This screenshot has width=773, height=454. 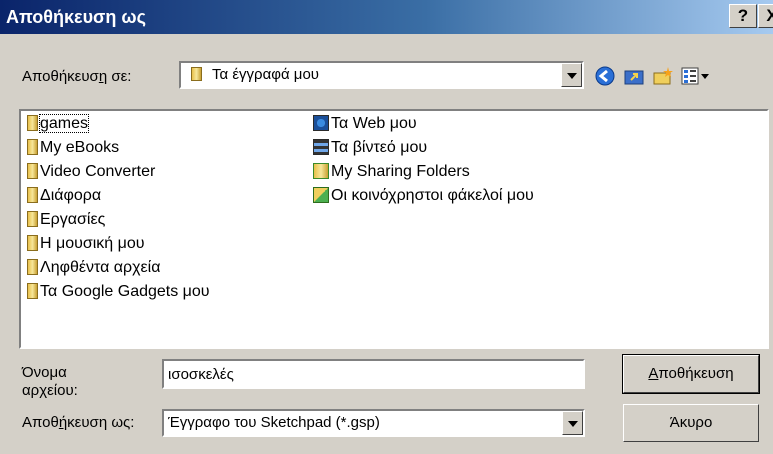 I want to click on save-in-dropdown-button, so click(x=571, y=75).